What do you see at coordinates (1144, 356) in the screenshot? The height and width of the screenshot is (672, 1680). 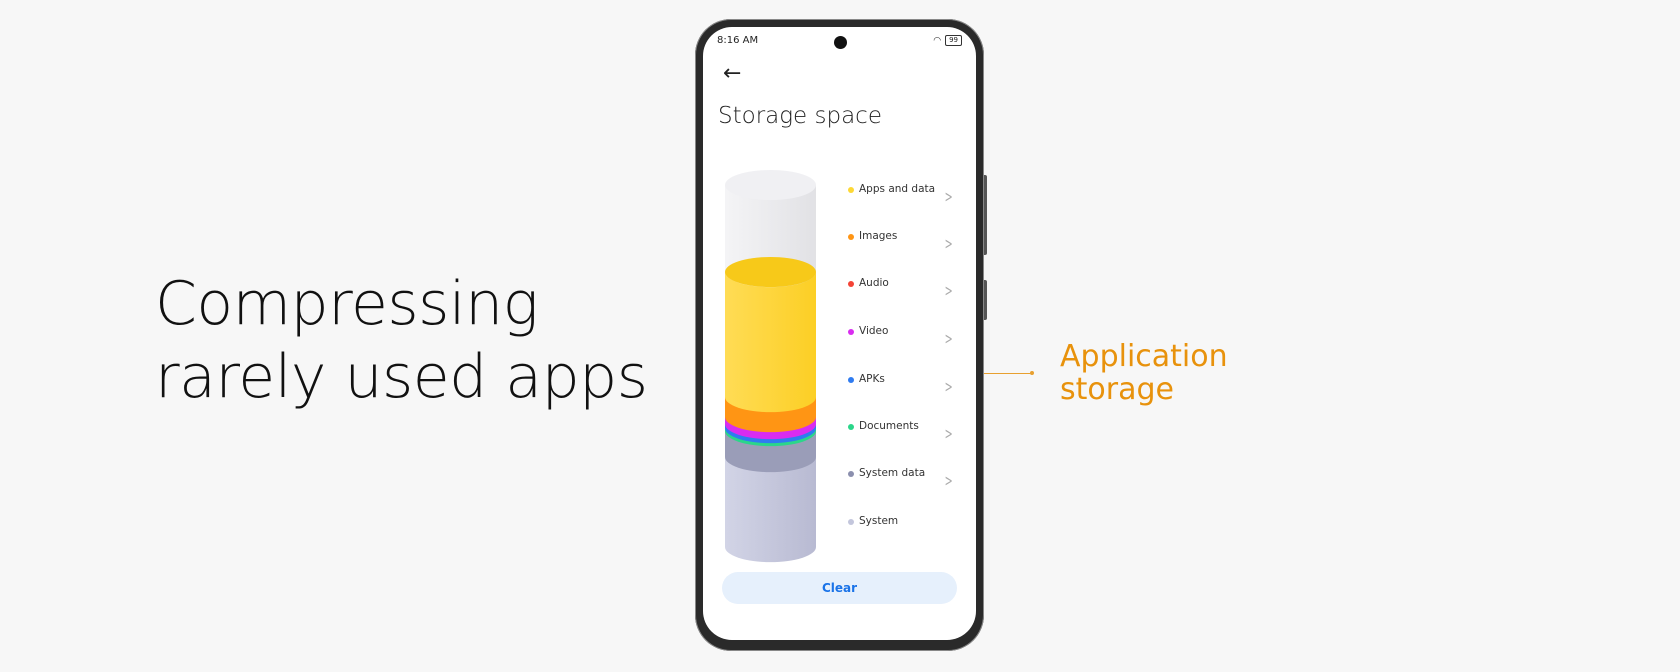 I see `callout-line-1: Application` at bounding box center [1144, 356].